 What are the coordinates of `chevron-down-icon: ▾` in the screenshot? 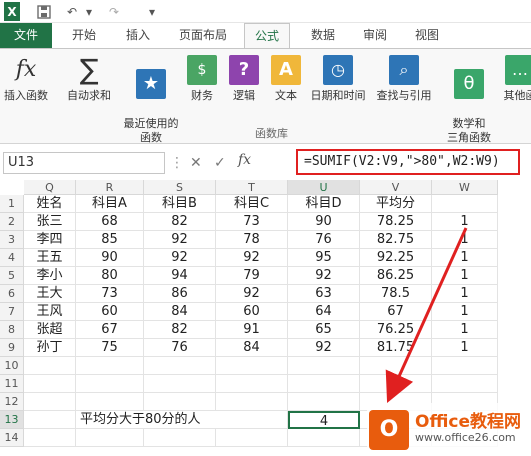 It's located at (89, 11).